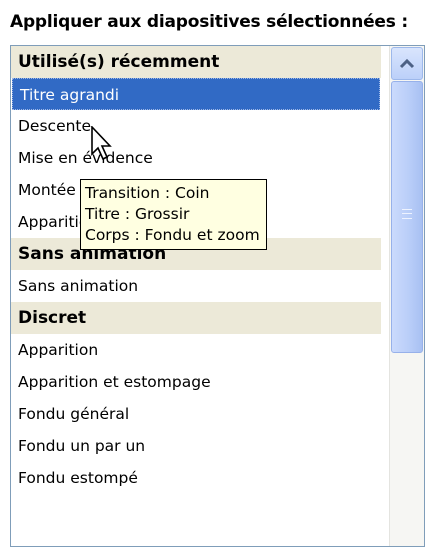  I want to click on mouse-cursor-icon, so click(101, 143).